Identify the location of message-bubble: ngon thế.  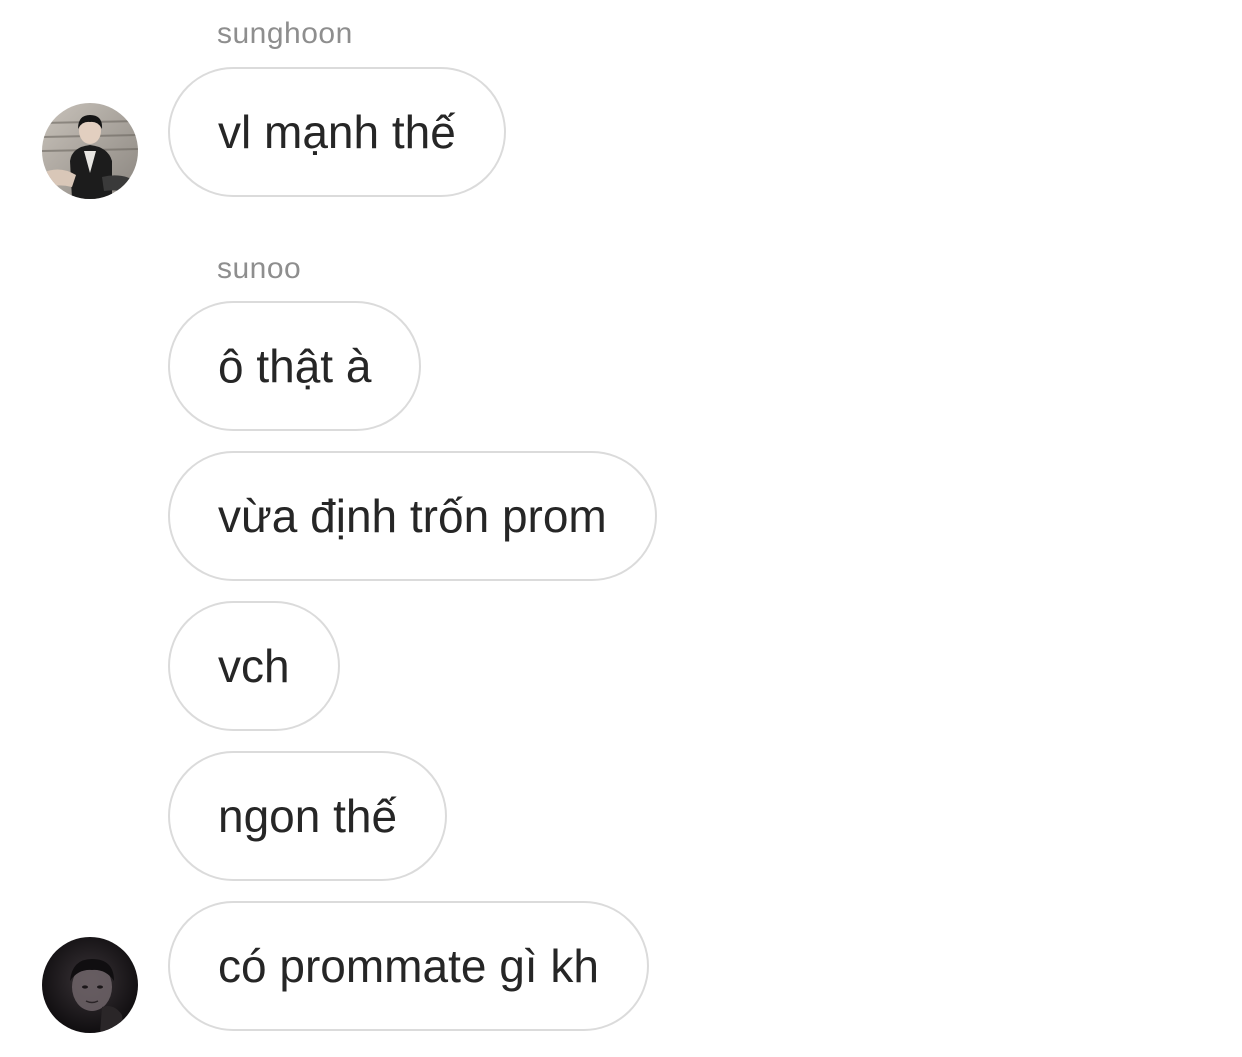
(308, 816).